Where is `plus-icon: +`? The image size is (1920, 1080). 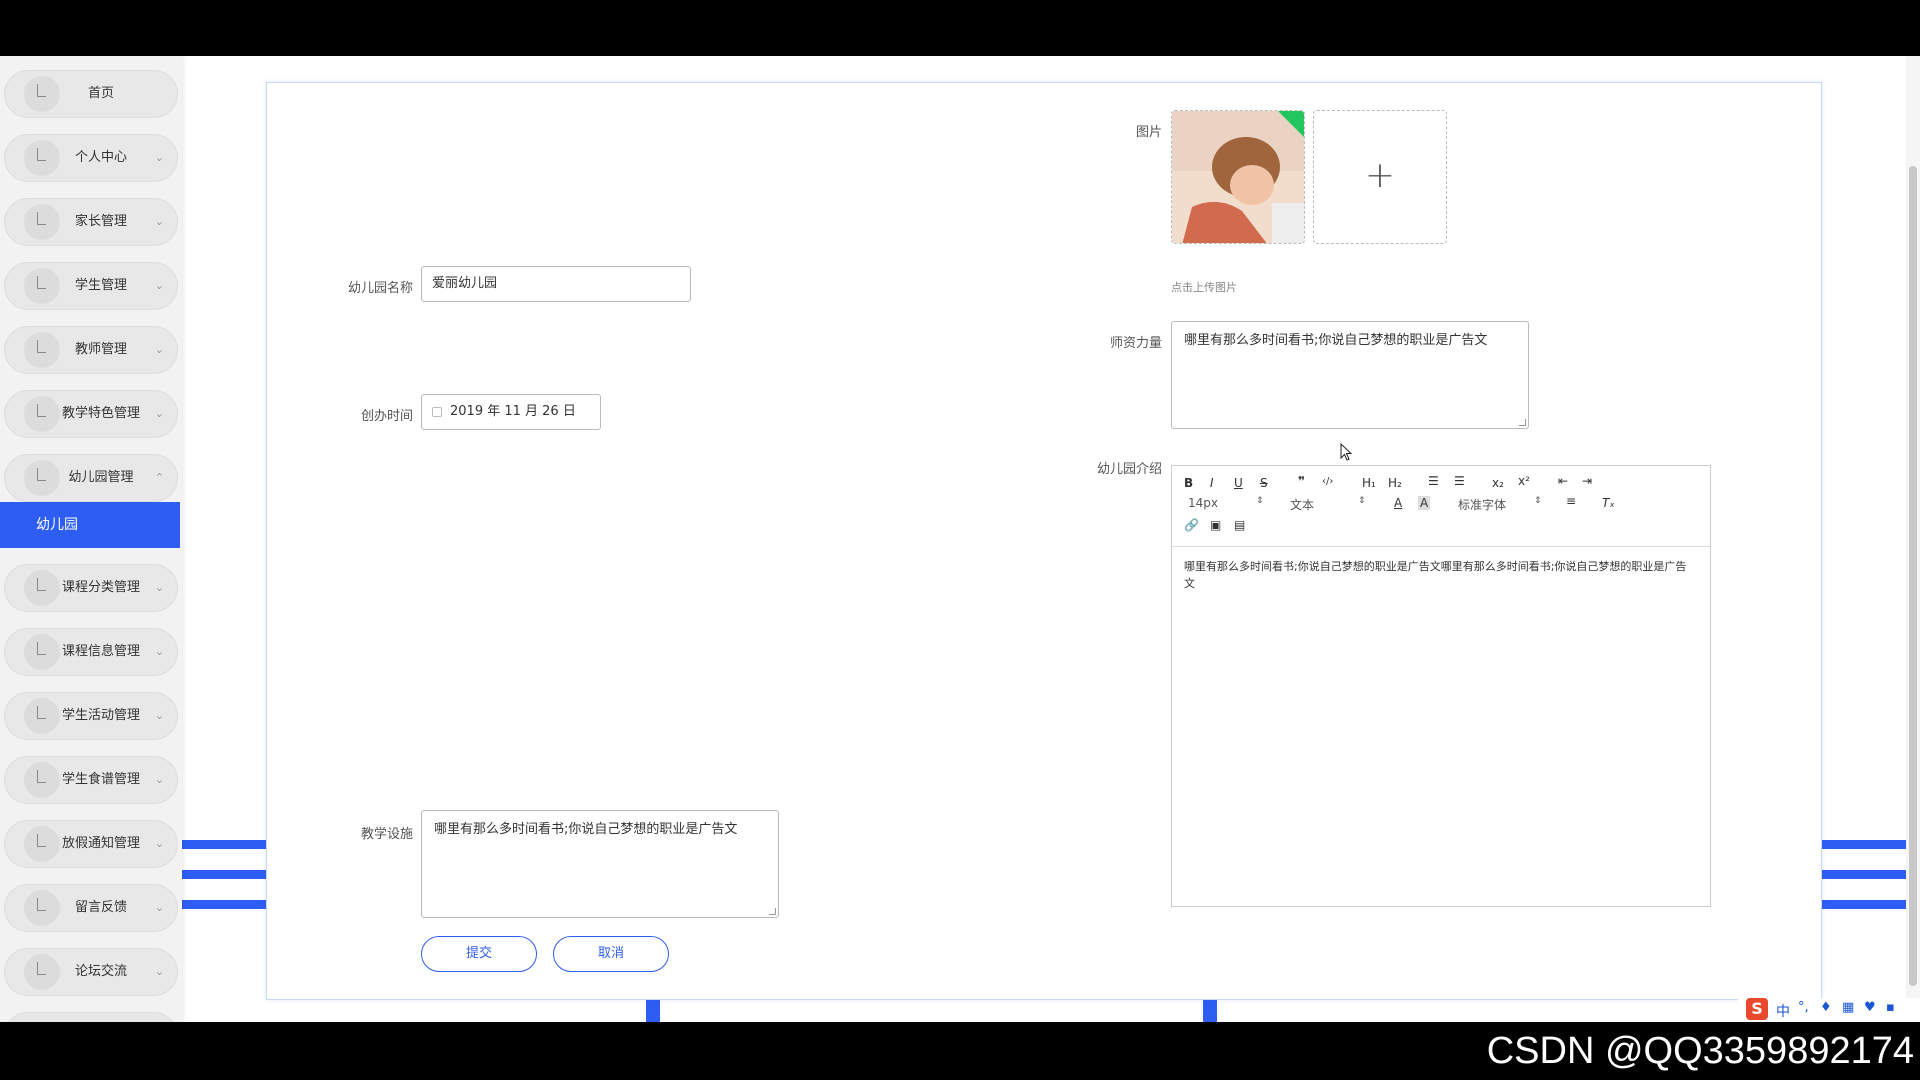 plus-icon: + is located at coordinates (1380, 175).